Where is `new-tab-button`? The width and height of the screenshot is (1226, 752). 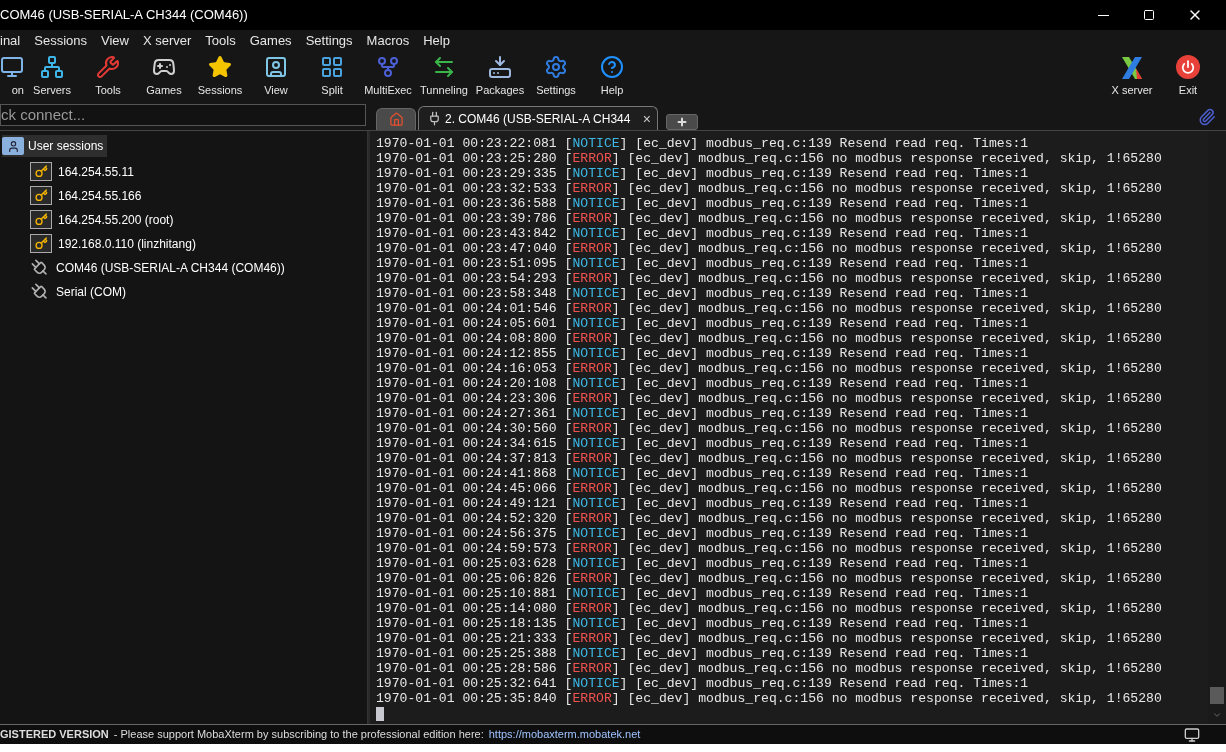
new-tab-button is located at coordinates (682, 122).